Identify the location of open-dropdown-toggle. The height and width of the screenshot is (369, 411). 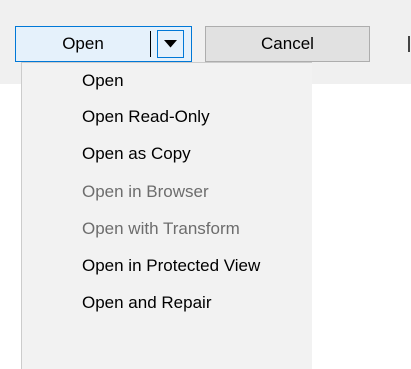
(170, 44).